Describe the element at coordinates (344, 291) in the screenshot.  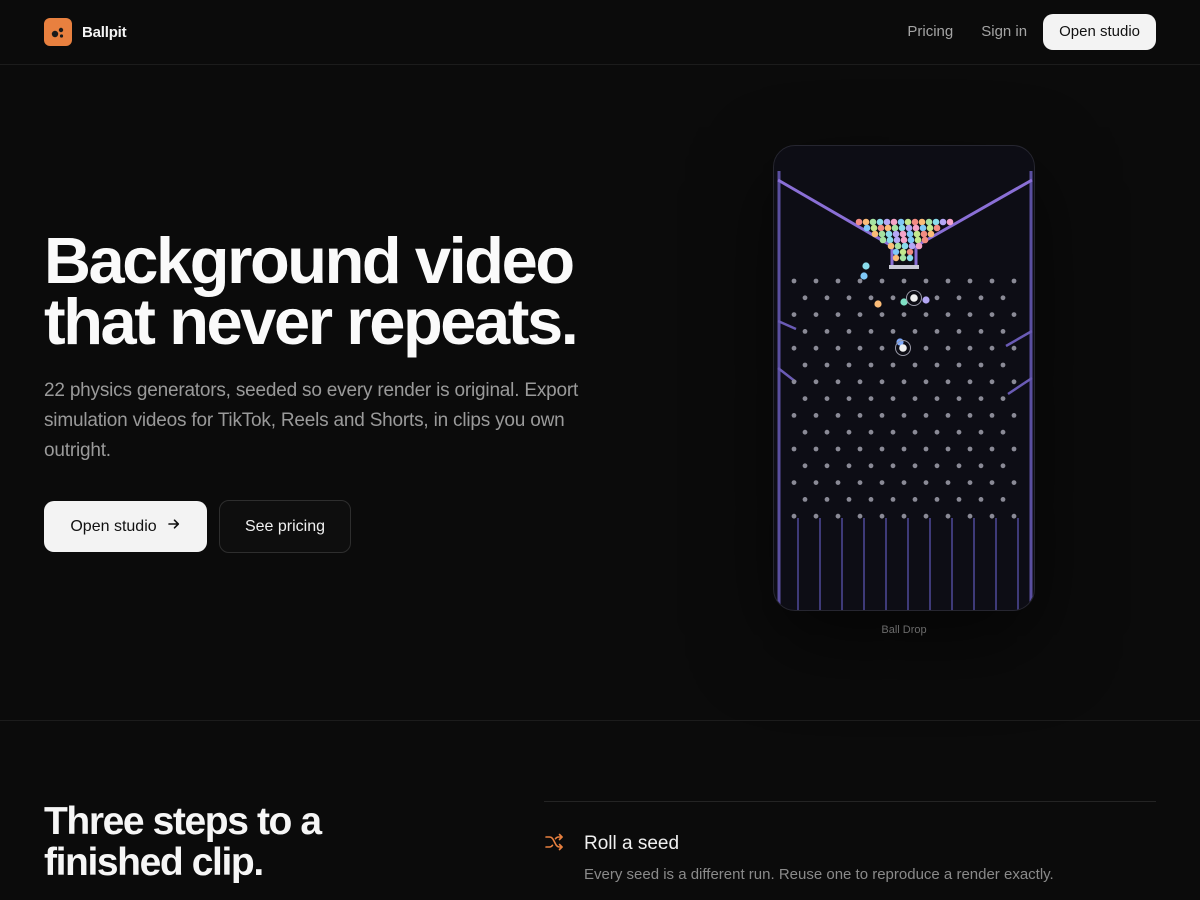
I see `hero-title: Background video that never repeats.` at that location.